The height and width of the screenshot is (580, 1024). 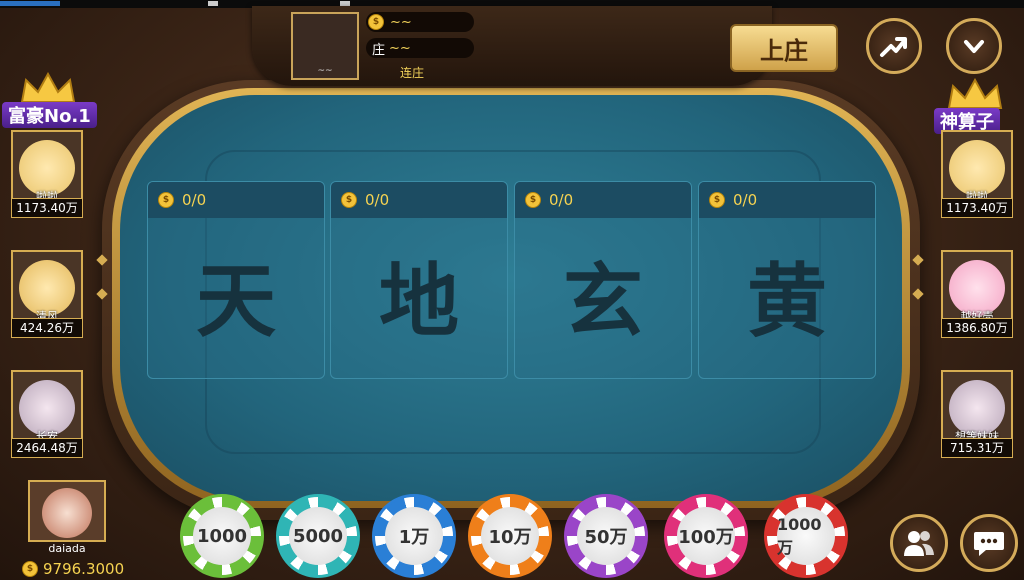 I want to click on my-name: daiada, so click(x=67, y=548).